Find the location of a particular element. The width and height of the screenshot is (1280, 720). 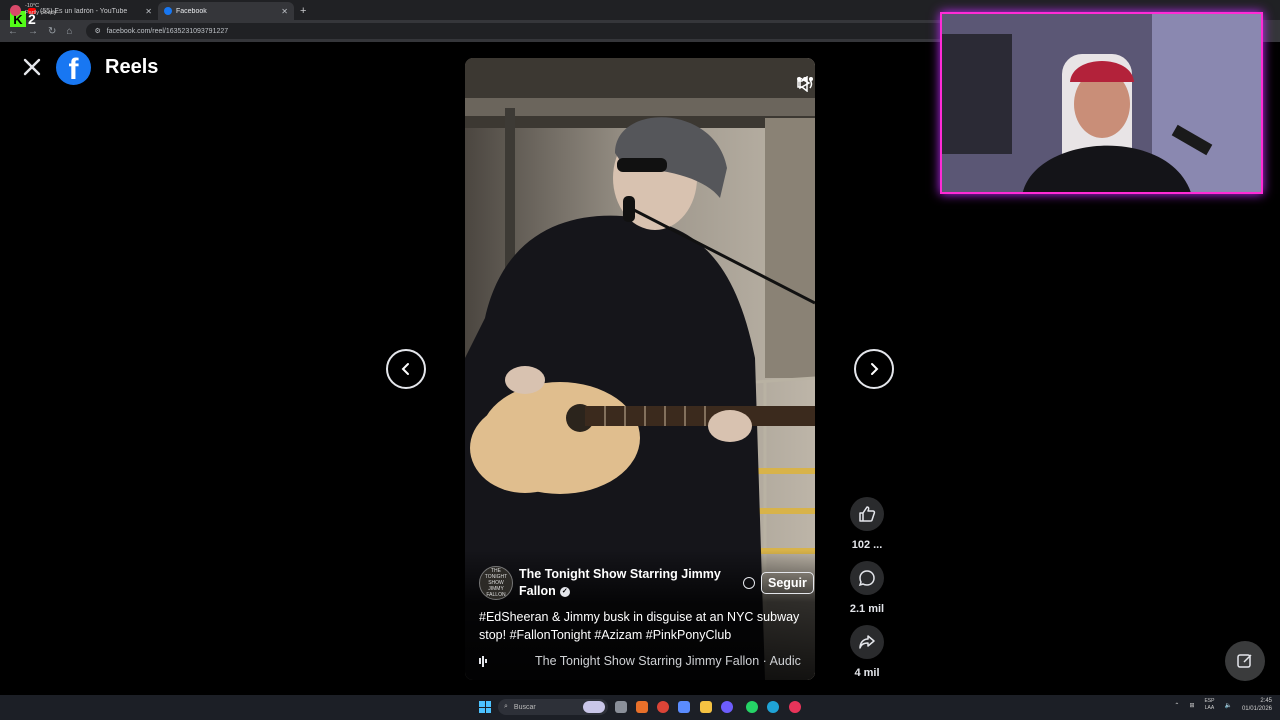

compose-button is located at coordinates (1245, 661).